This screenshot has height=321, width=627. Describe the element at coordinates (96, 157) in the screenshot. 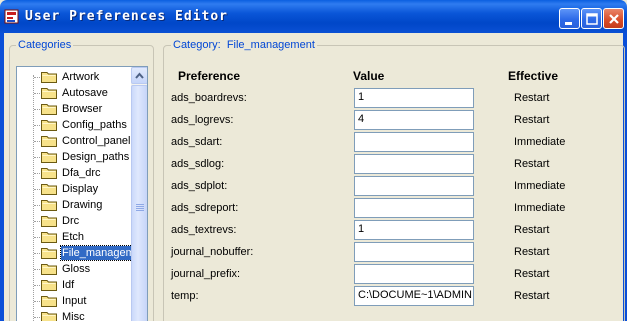

I see `tree-item-label: Design_paths` at that location.